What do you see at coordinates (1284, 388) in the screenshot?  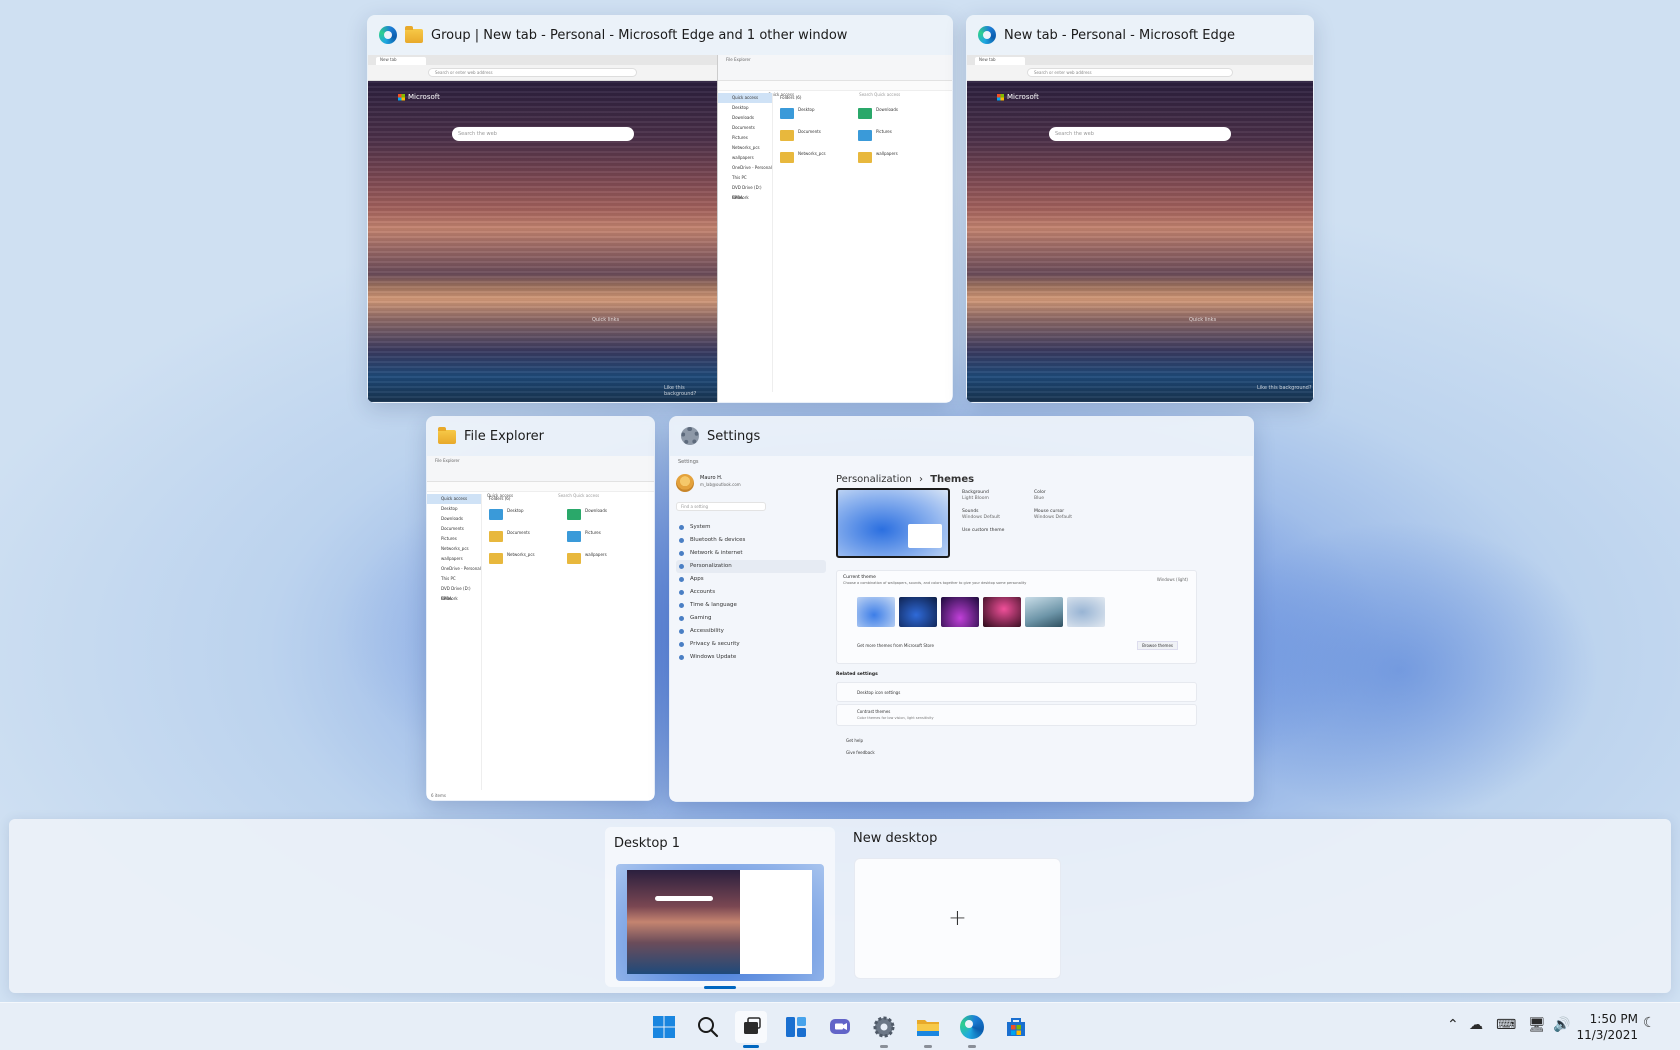 I see `ntp-like-background: Like this background?` at bounding box center [1284, 388].